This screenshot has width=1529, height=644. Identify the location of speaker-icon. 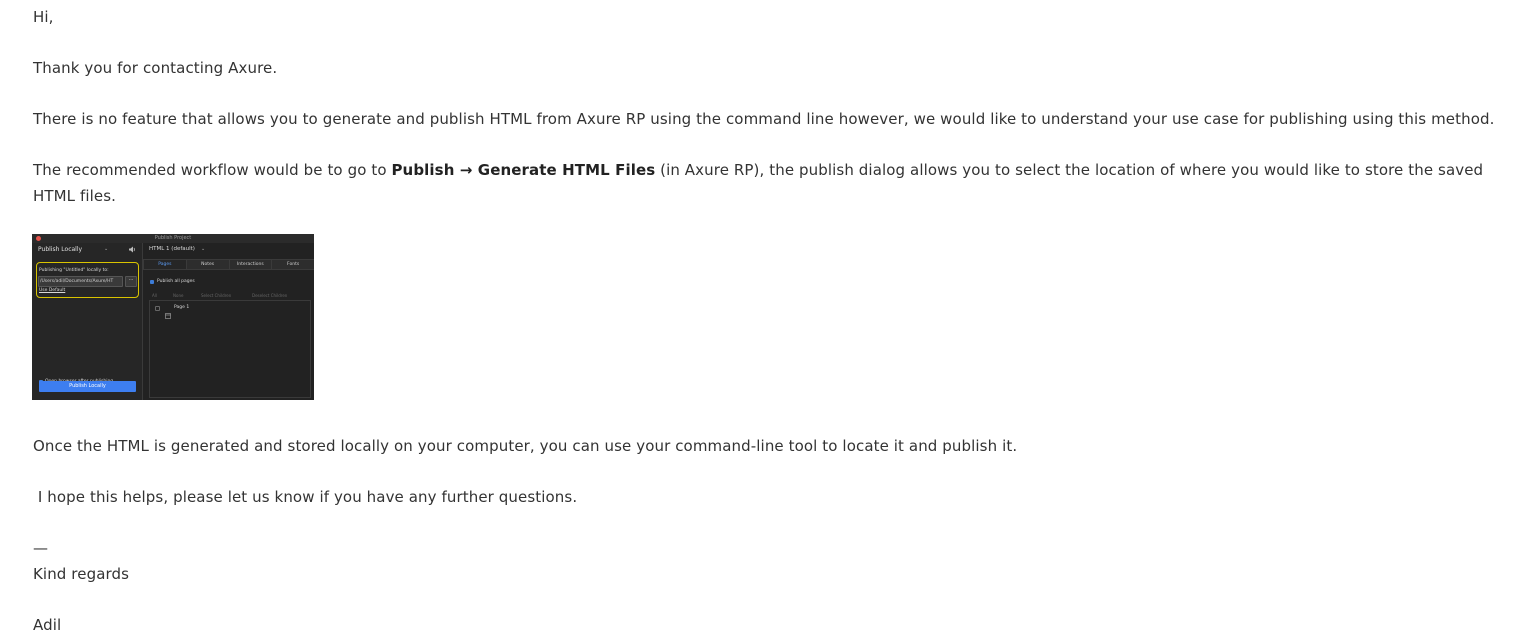
(132, 250).